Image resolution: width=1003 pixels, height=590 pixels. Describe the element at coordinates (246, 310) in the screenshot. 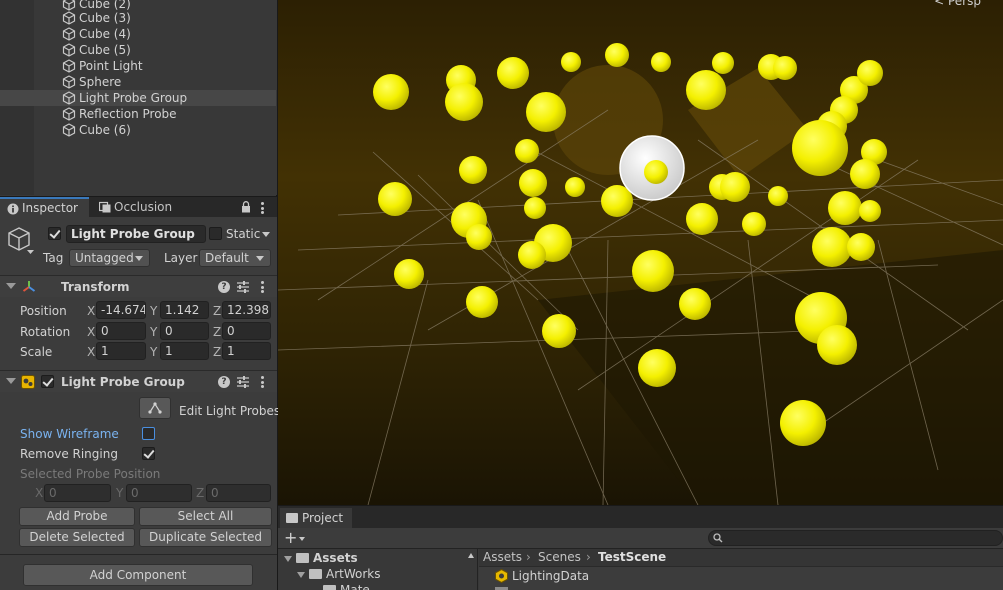

I see `position-z-field: 12.398` at that location.